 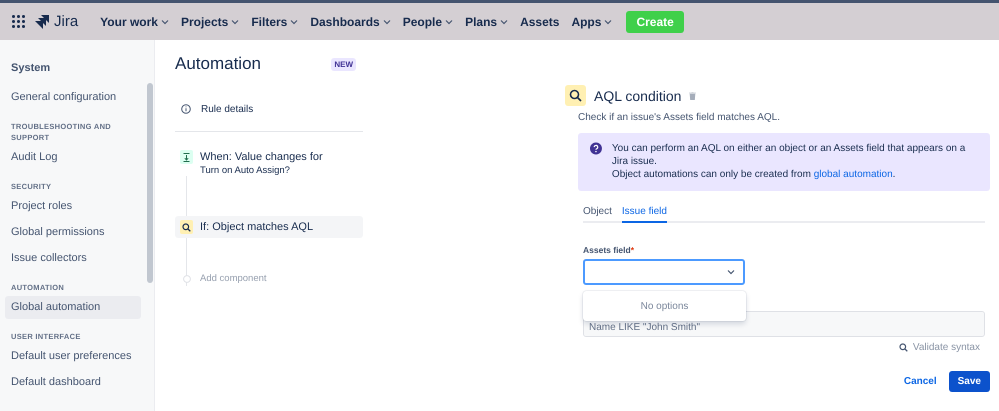 What do you see at coordinates (428, 21) in the screenshot?
I see `nav-menu: People` at bounding box center [428, 21].